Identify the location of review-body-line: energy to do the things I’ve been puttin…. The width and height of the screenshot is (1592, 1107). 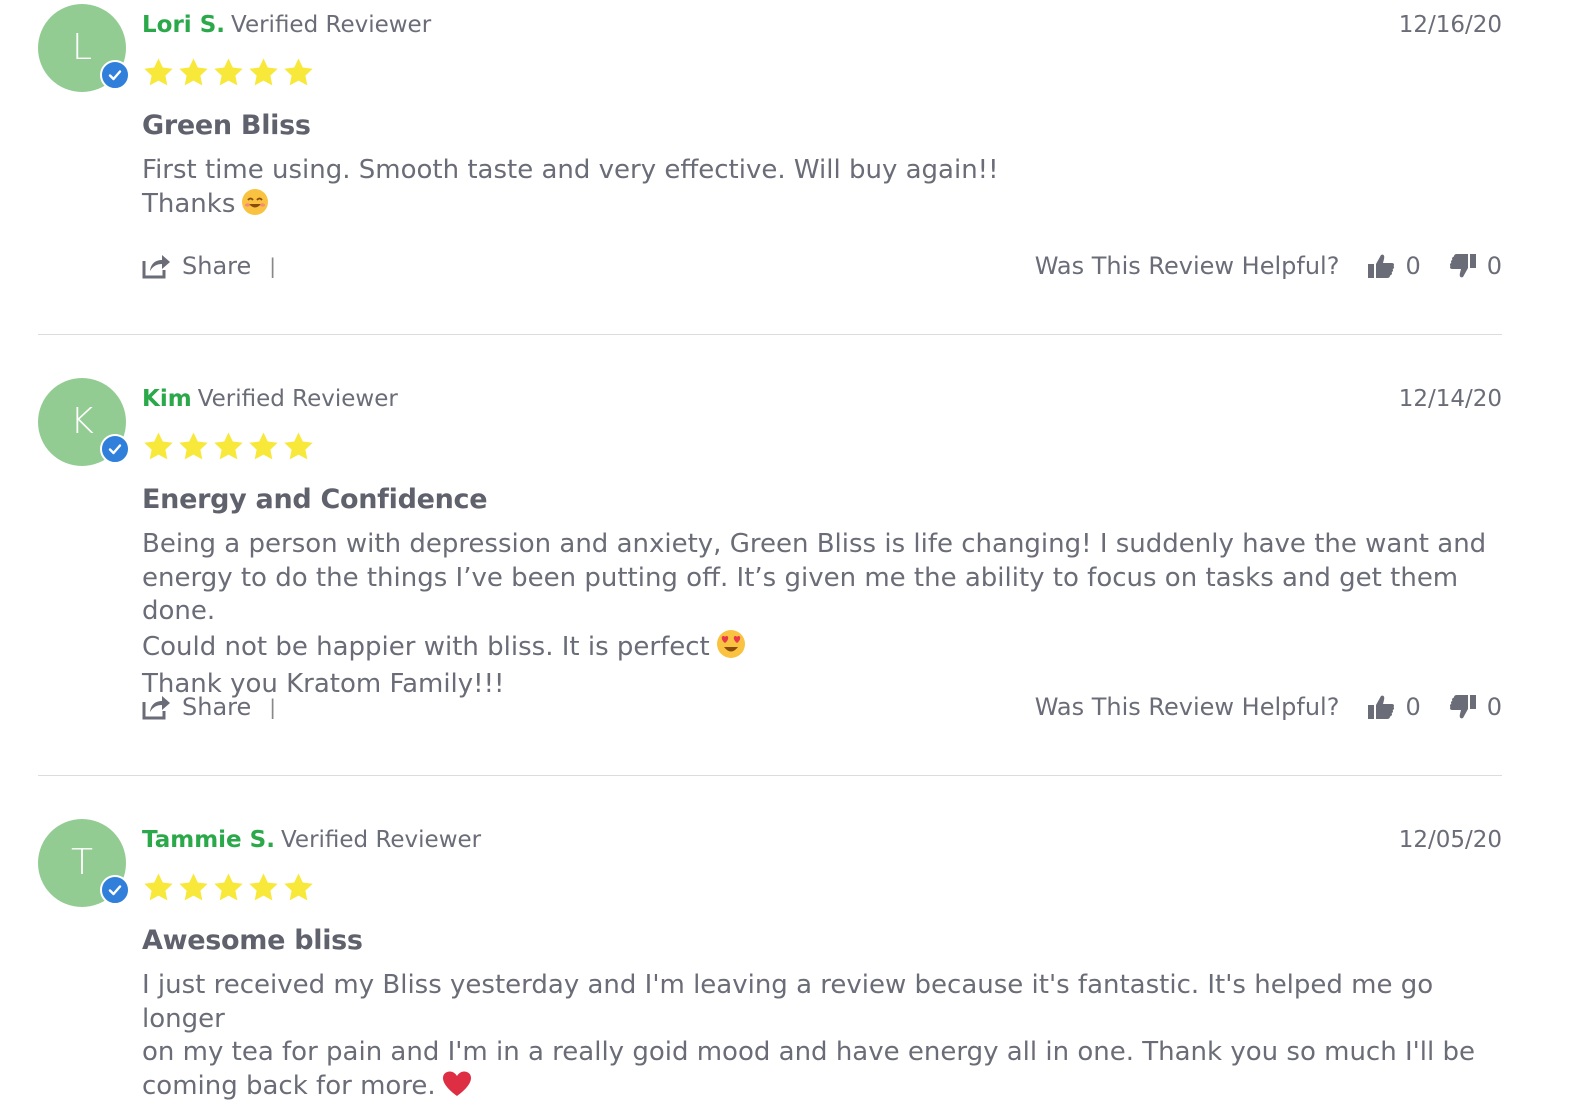
(822, 595).